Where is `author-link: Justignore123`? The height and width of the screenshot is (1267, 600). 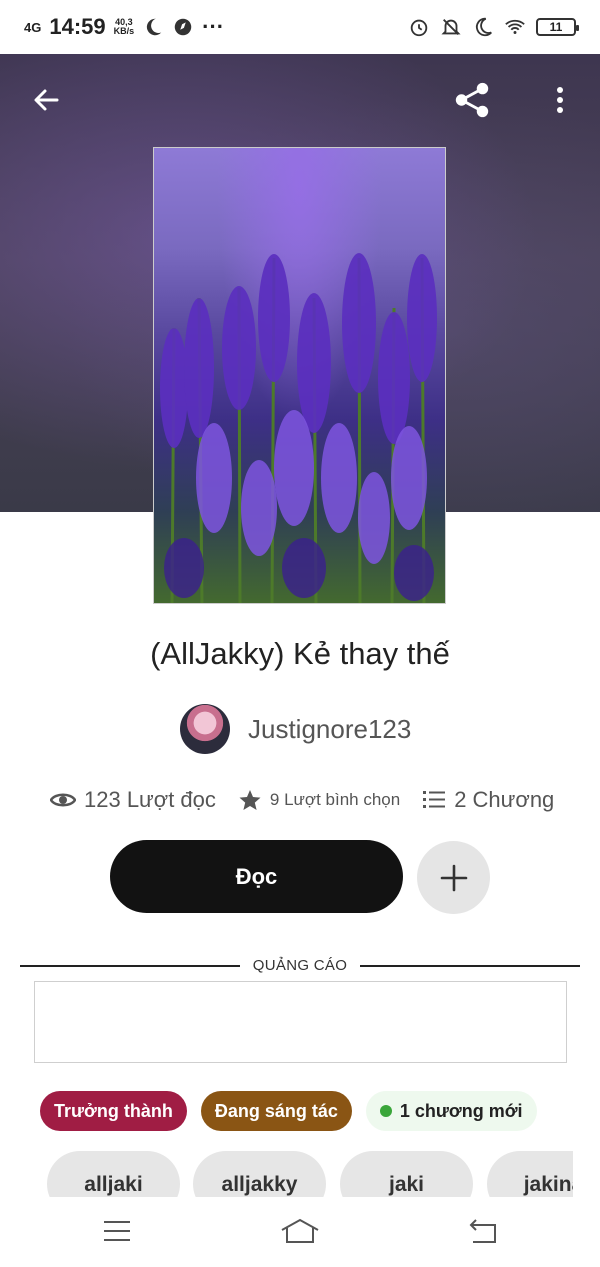 author-link: Justignore123 is located at coordinates (295, 729).